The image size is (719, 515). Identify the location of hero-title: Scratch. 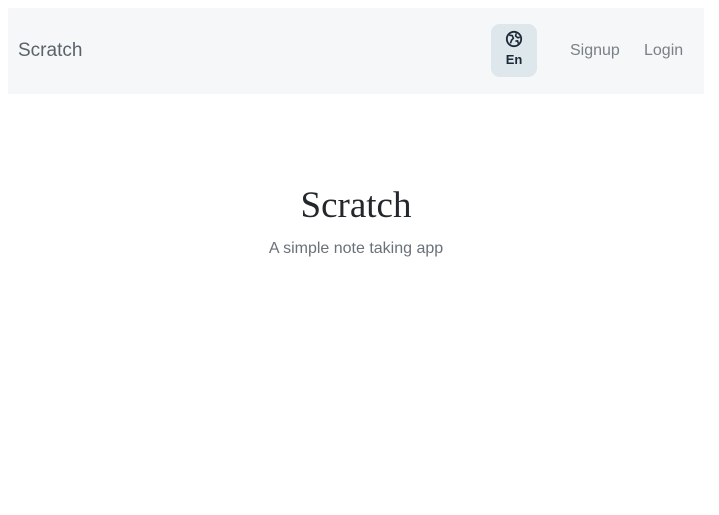
(356, 205).